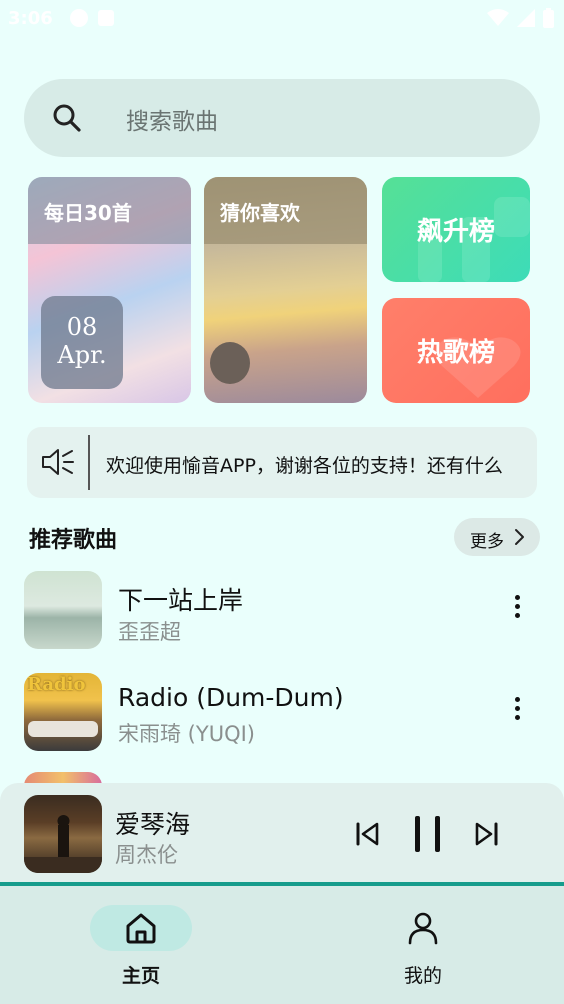 The width and height of the screenshot is (564, 1004). What do you see at coordinates (82, 355) in the screenshot?
I see `date-month: Apr.` at bounding box center [82, 355].